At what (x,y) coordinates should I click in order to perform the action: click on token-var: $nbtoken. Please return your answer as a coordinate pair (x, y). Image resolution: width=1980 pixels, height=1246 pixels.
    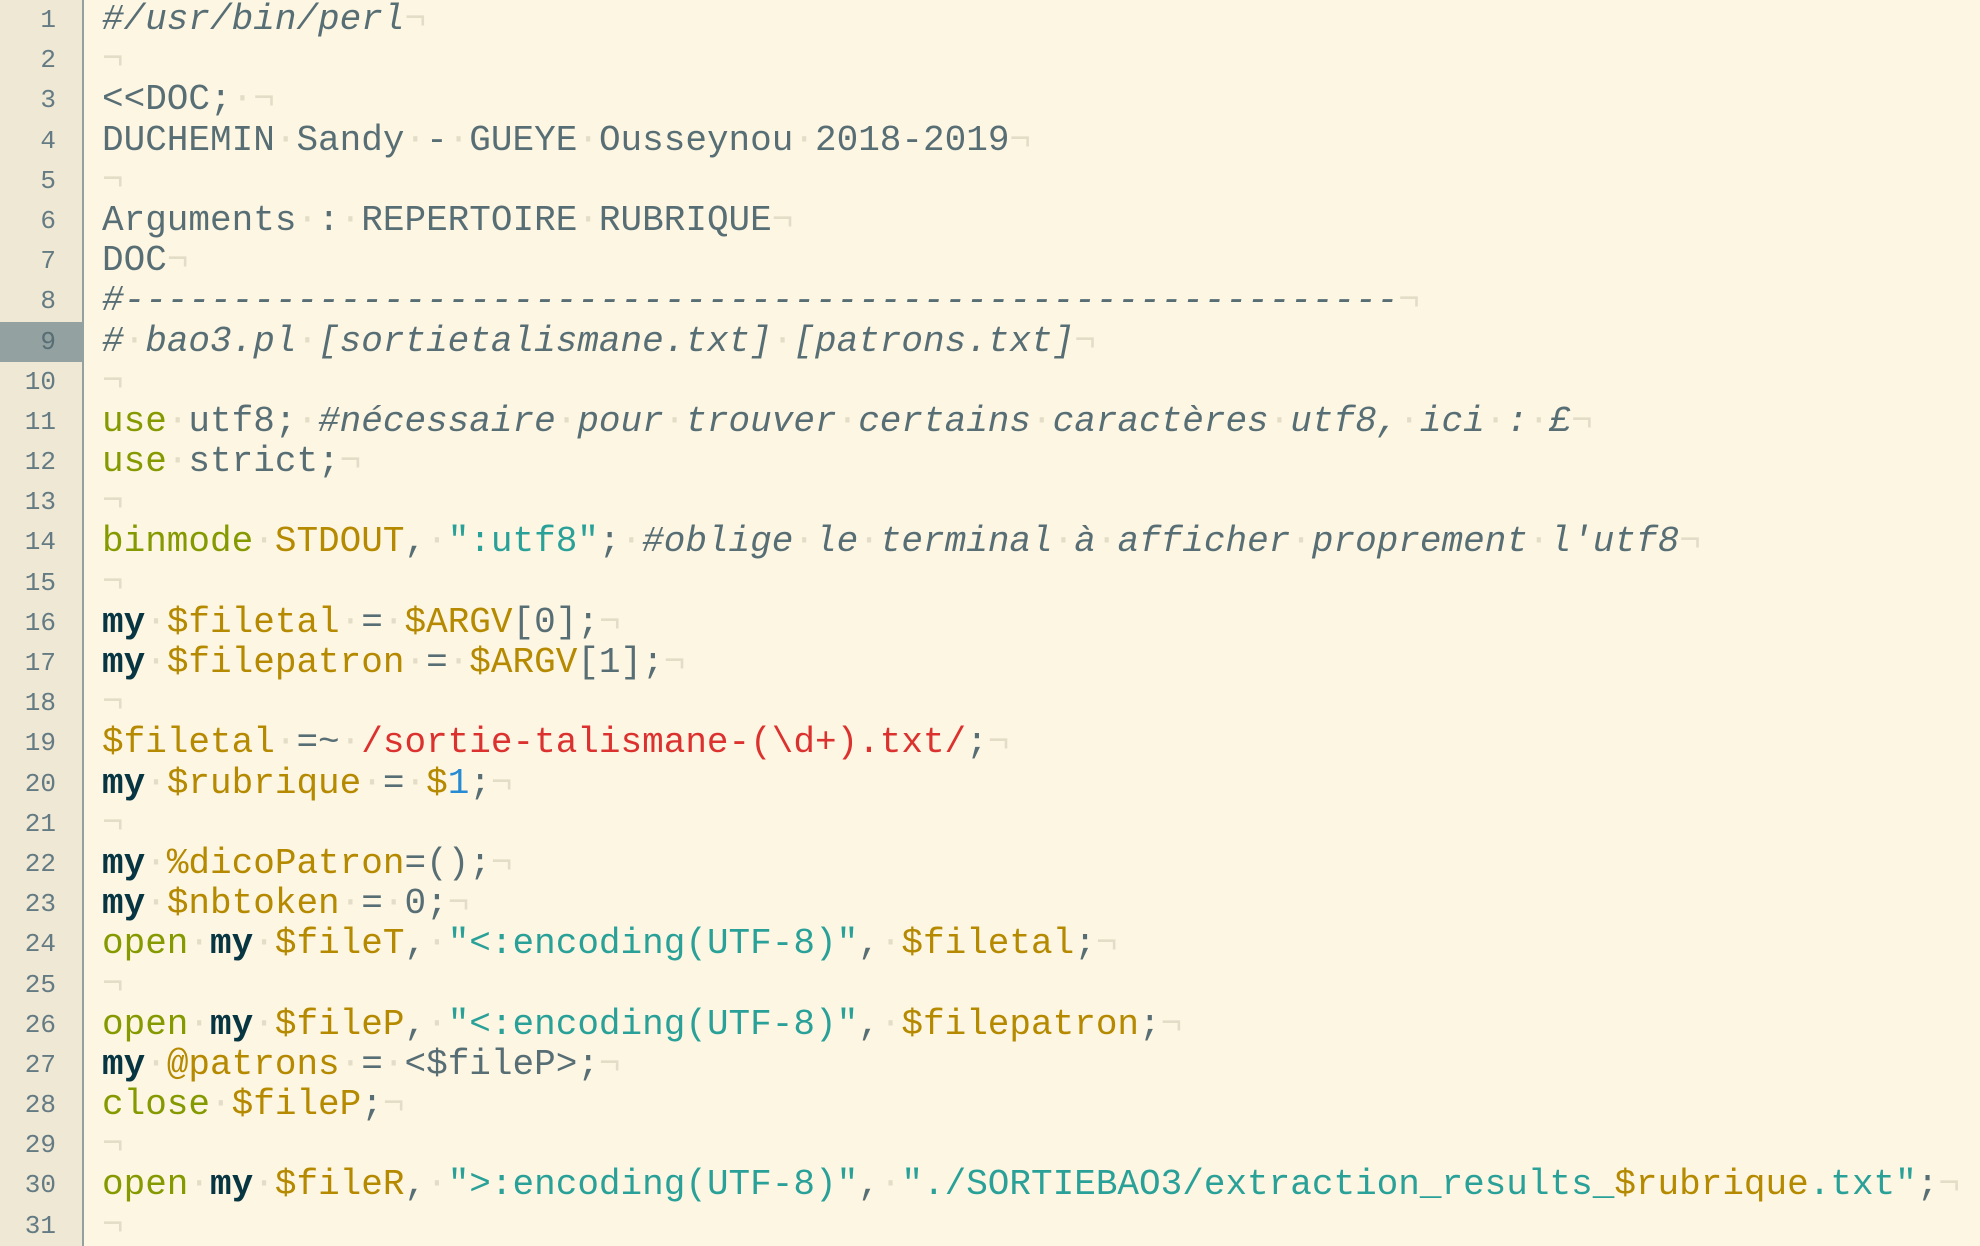
    Looking at the image, I should click on (253, 904).